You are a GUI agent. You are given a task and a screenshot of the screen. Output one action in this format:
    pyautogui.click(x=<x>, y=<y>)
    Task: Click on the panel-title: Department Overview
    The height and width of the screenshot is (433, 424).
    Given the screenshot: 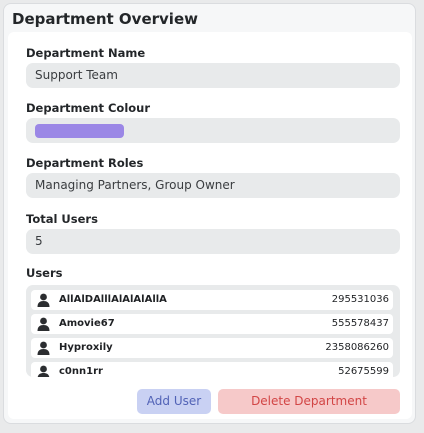 What is the action you would take?
    pyautogui.click(x=105, y=19)
    